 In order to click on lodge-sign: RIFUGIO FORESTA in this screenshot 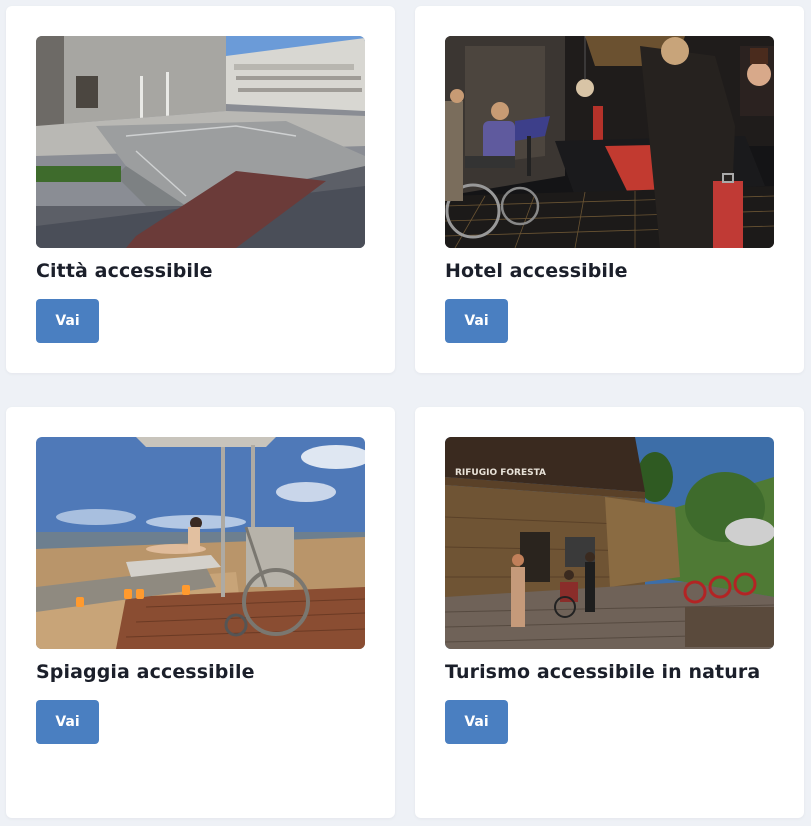, I will do `click(500, 473)`.